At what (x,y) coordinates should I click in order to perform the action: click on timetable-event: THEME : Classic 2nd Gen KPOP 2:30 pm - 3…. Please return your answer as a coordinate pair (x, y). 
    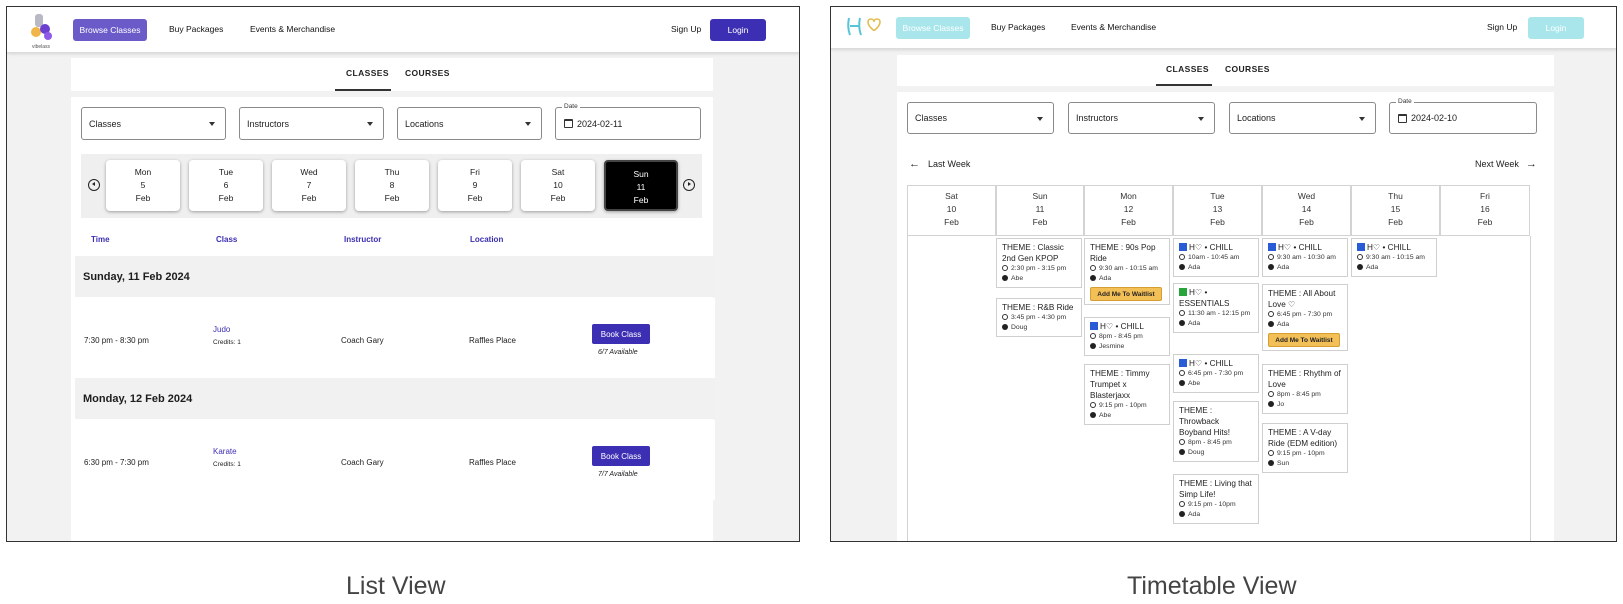
    Looking at the image, I should click on (1039, 263).